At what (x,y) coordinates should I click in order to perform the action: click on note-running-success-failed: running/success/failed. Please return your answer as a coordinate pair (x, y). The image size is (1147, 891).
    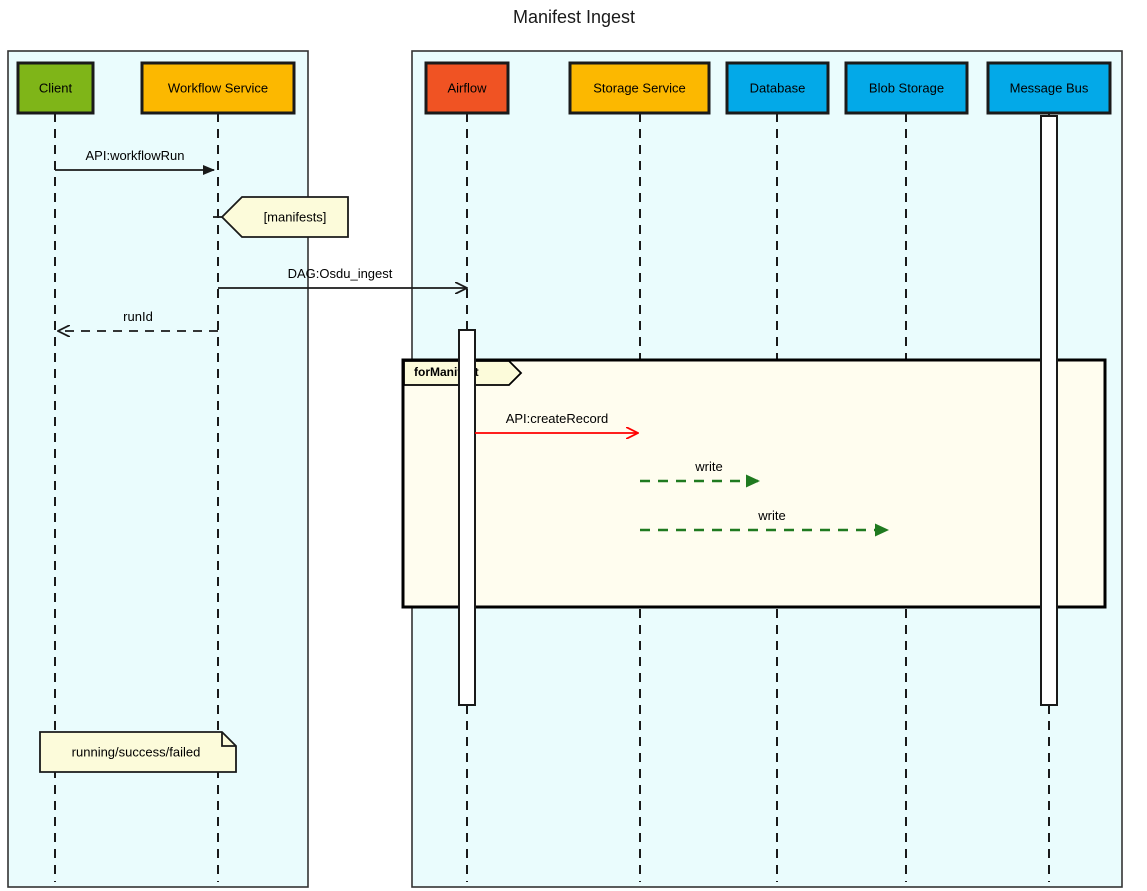
    Looking at the image, I should click on (138, 752).